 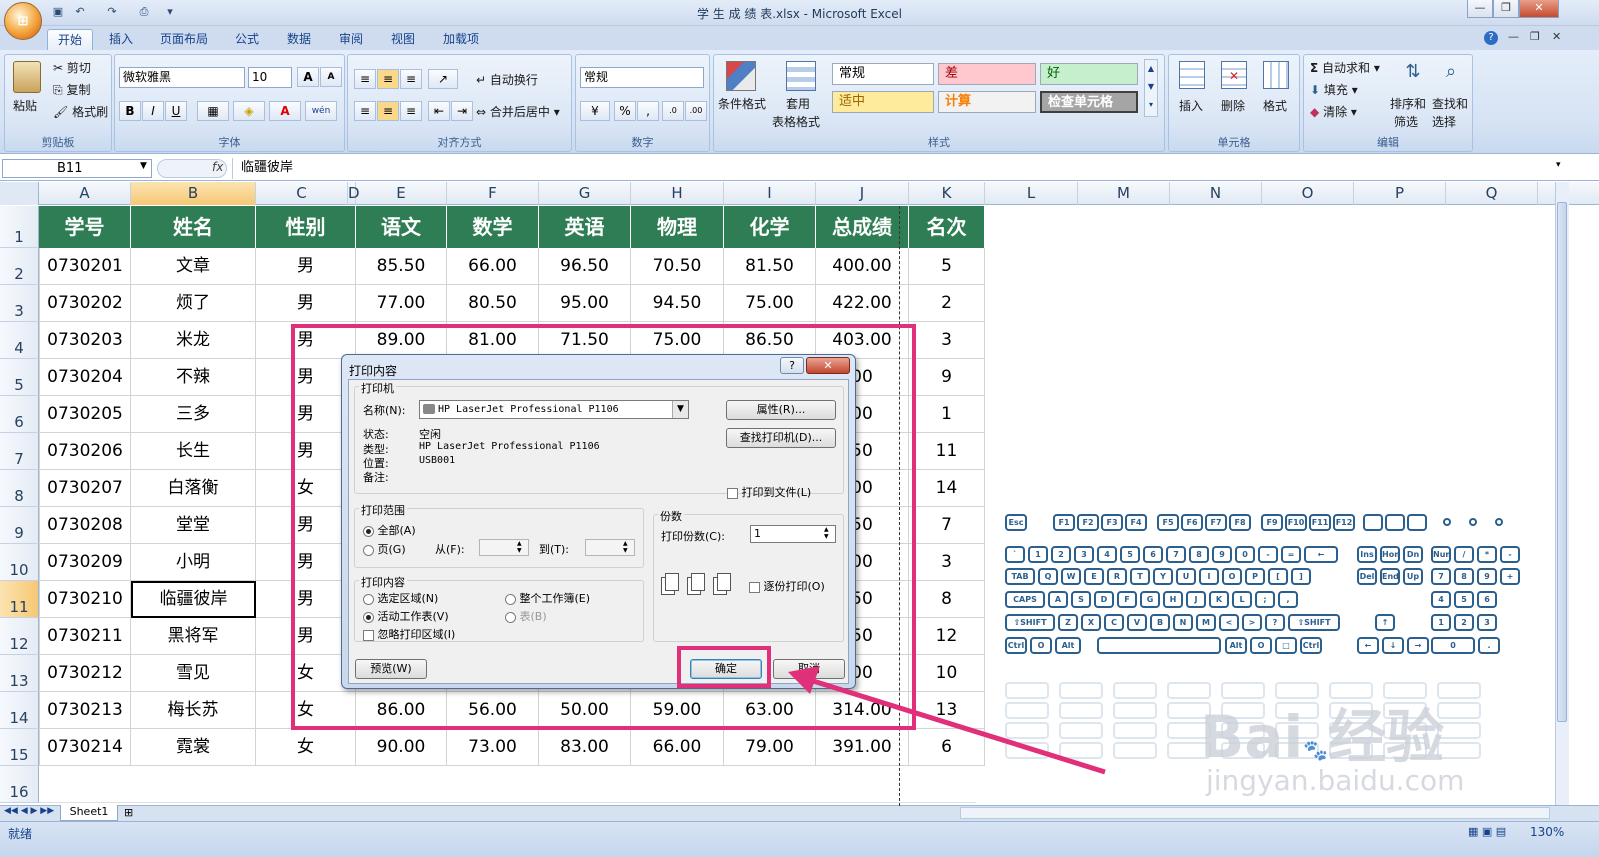 What do you see at coordinates (285, 111) in the screenshot?
I see `font-color-button: A` at bounding box center [285, 111].